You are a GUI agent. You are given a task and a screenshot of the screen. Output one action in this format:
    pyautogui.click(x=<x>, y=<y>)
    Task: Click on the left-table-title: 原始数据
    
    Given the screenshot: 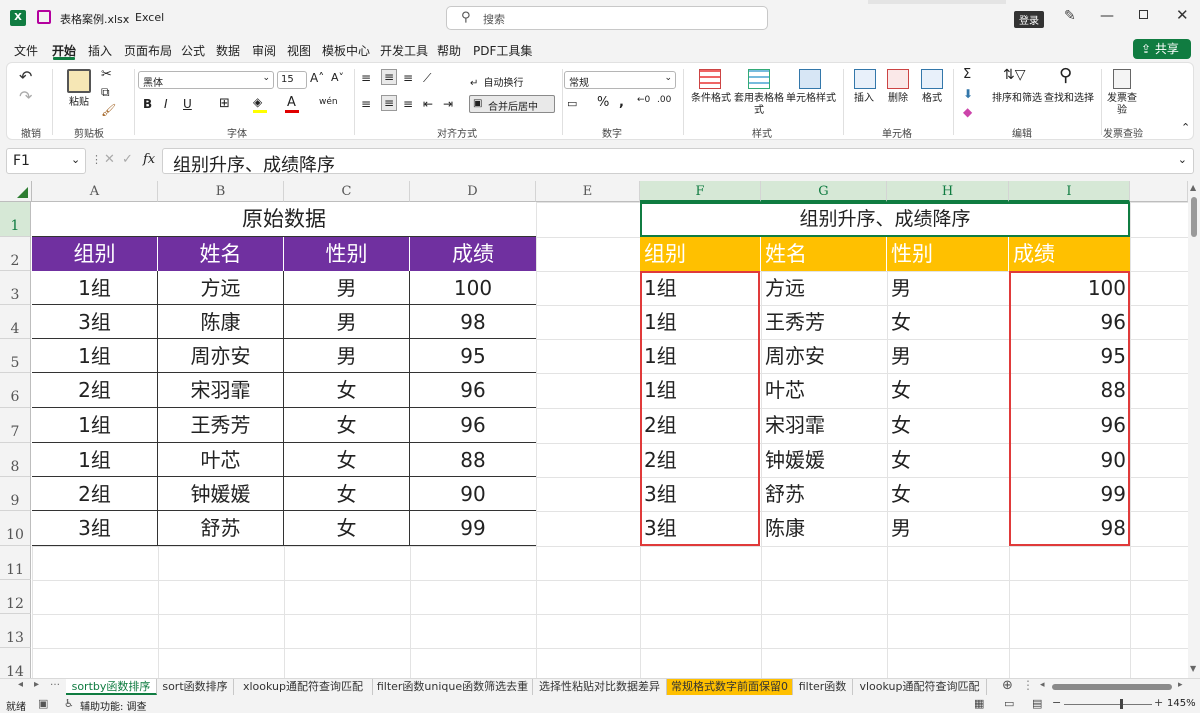 What is the action you would take?
    pyautogui.click(x=284, y=219)
    